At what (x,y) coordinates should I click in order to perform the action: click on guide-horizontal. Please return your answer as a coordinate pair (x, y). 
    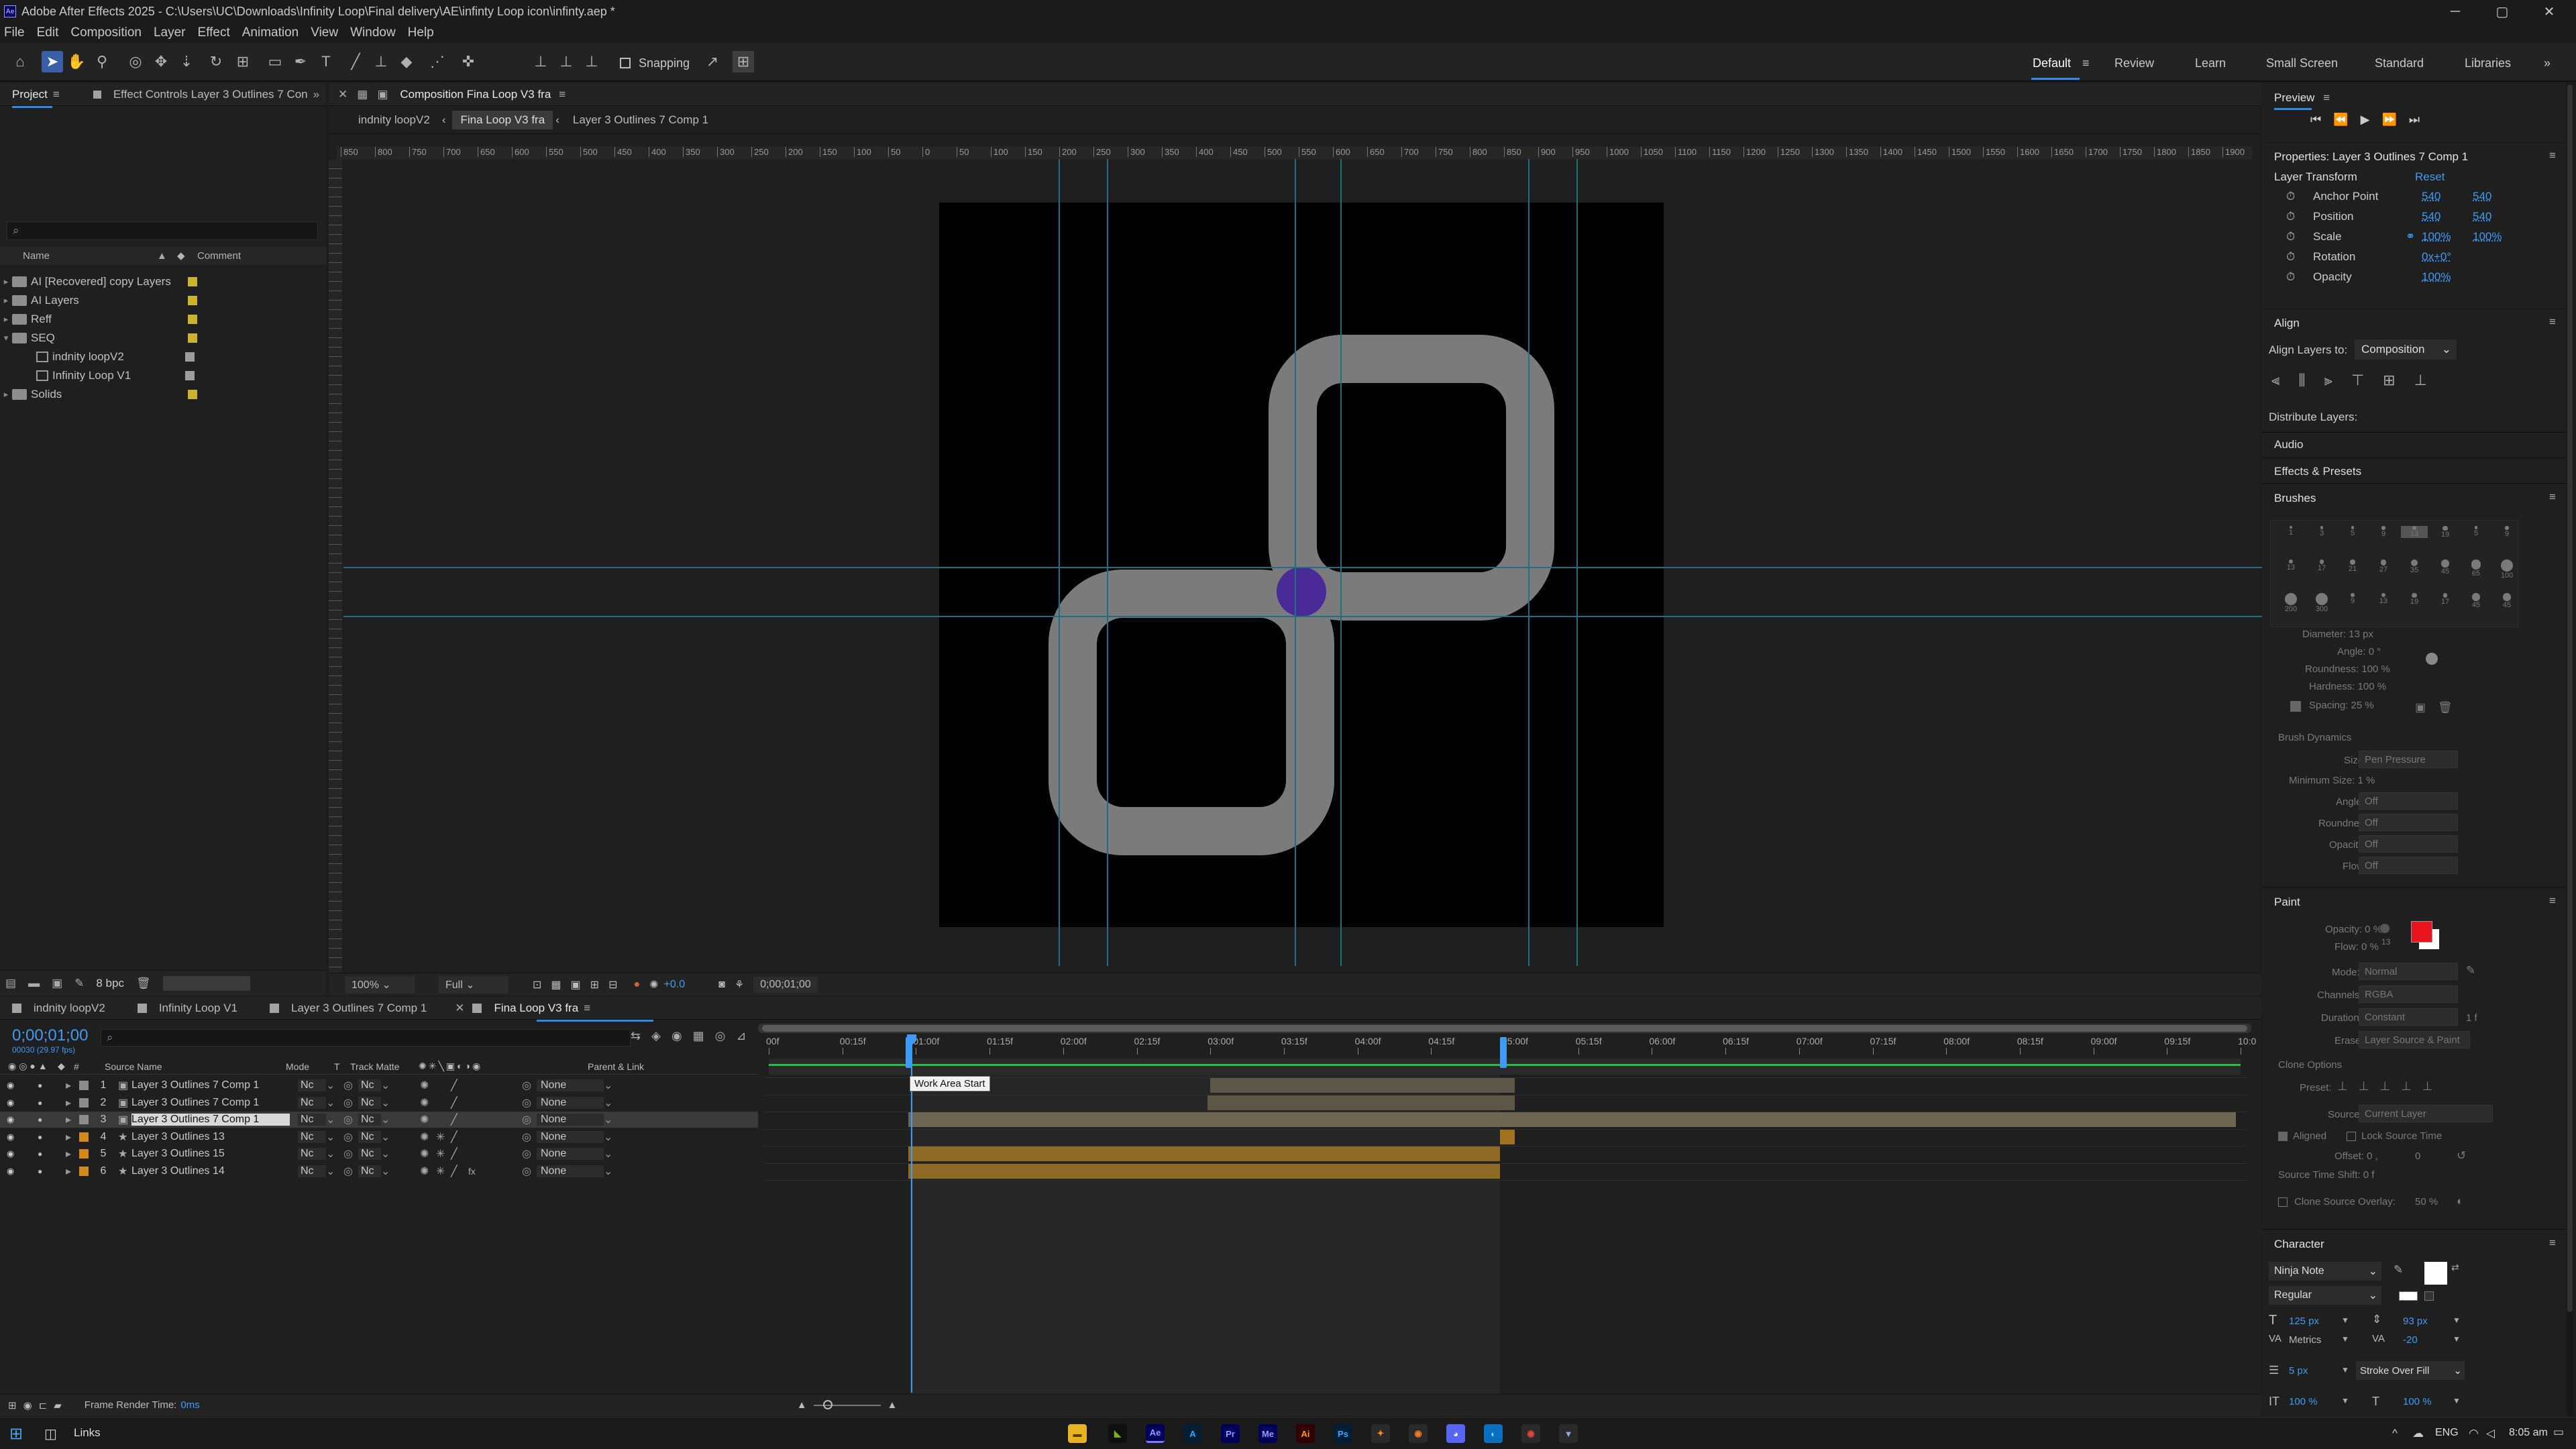
    Looking at the image, I should click on (1302, 616).